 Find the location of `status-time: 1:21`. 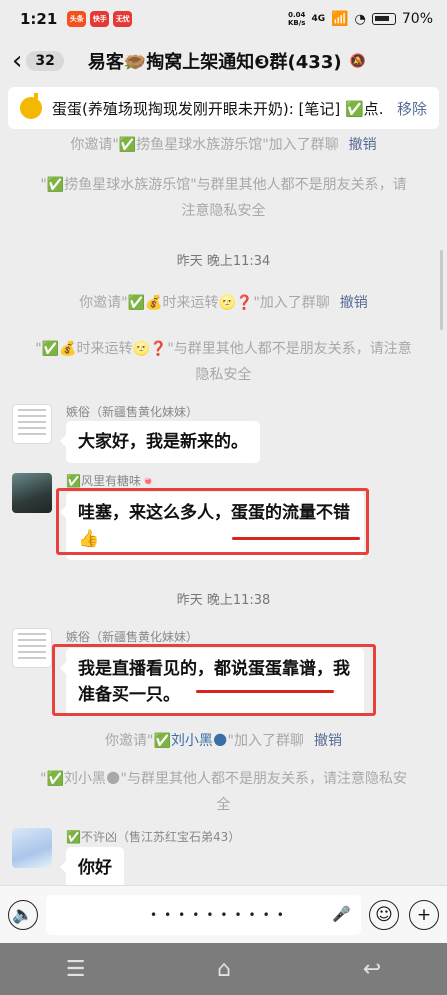

status-time: 1:21 is located at coordinates (39, 19).